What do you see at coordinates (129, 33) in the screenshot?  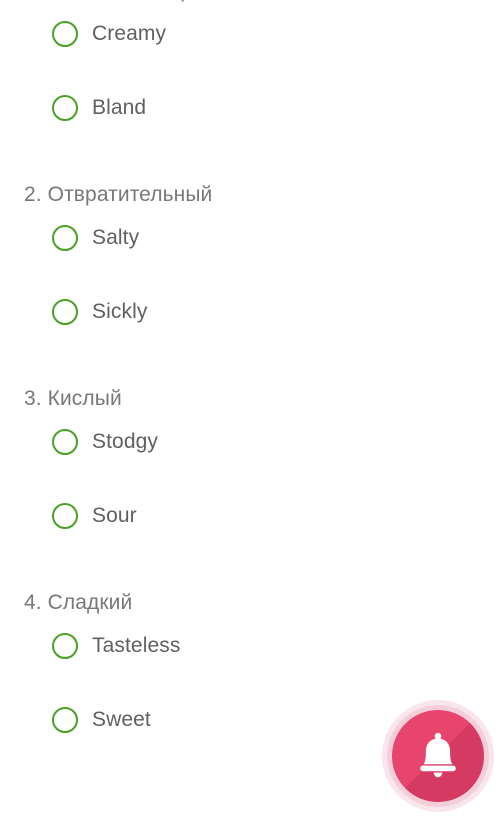 I see `option-label: Creamy` at bounding box center [129, 33].